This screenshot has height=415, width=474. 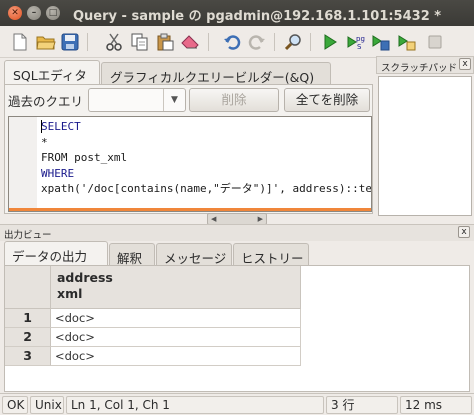 I want to click on toolbar: pg S, so click(x=237, y=42).